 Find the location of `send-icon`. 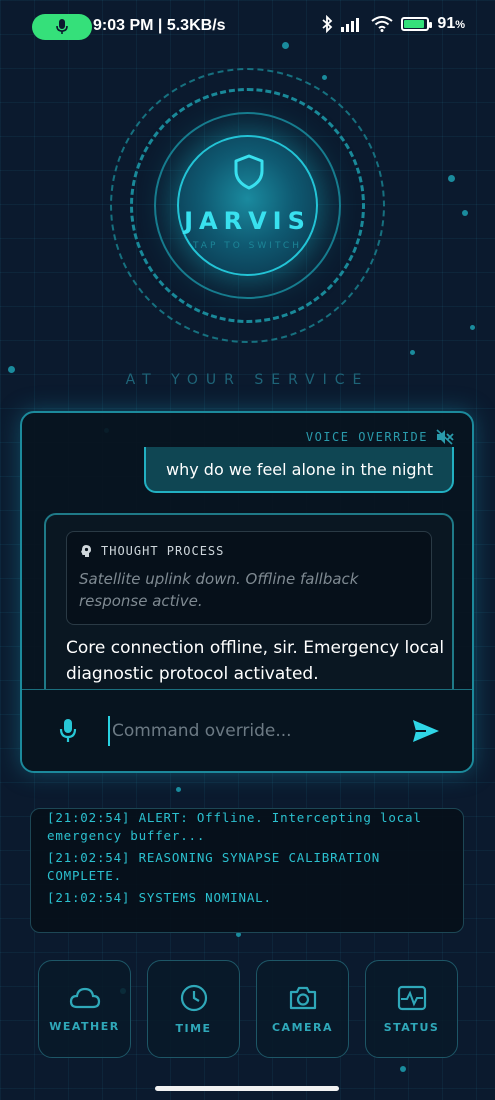

send-icon is located at coordinates (426, 730).